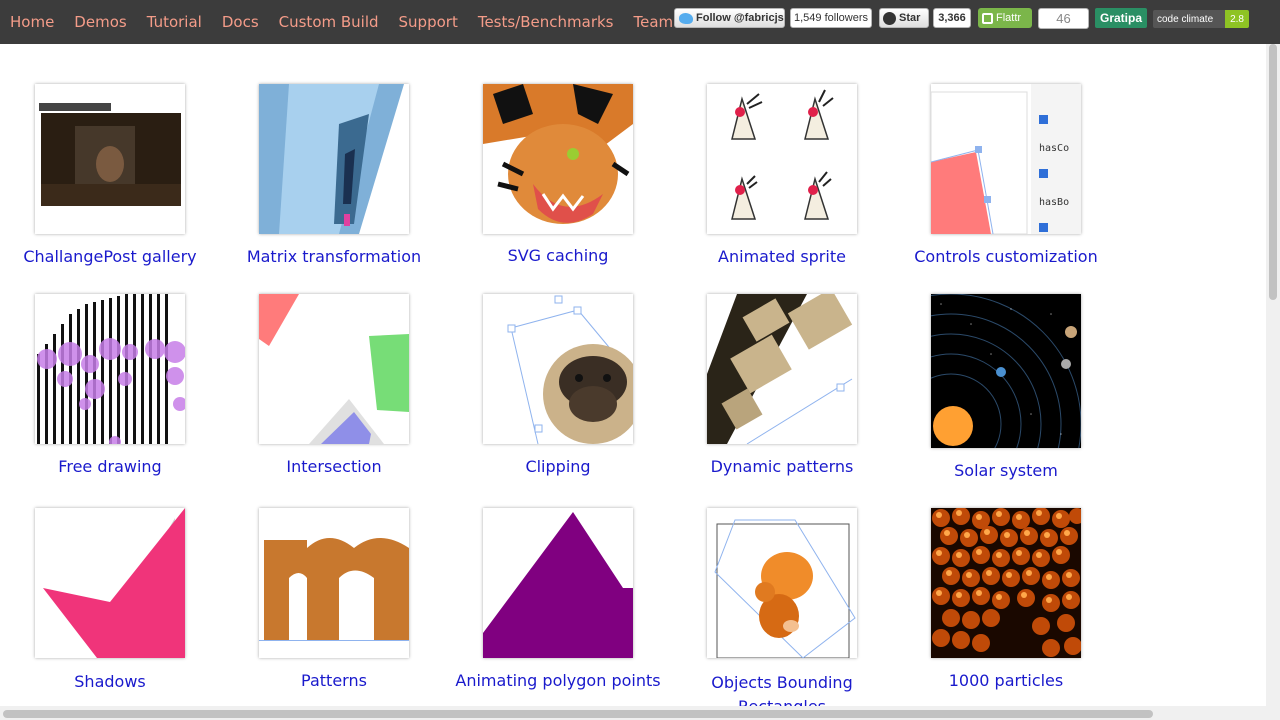  Describe the element at coordinates (1006, 256) in the screenshot. I see `demo-link-controls-customization: Controls customization` at that location.